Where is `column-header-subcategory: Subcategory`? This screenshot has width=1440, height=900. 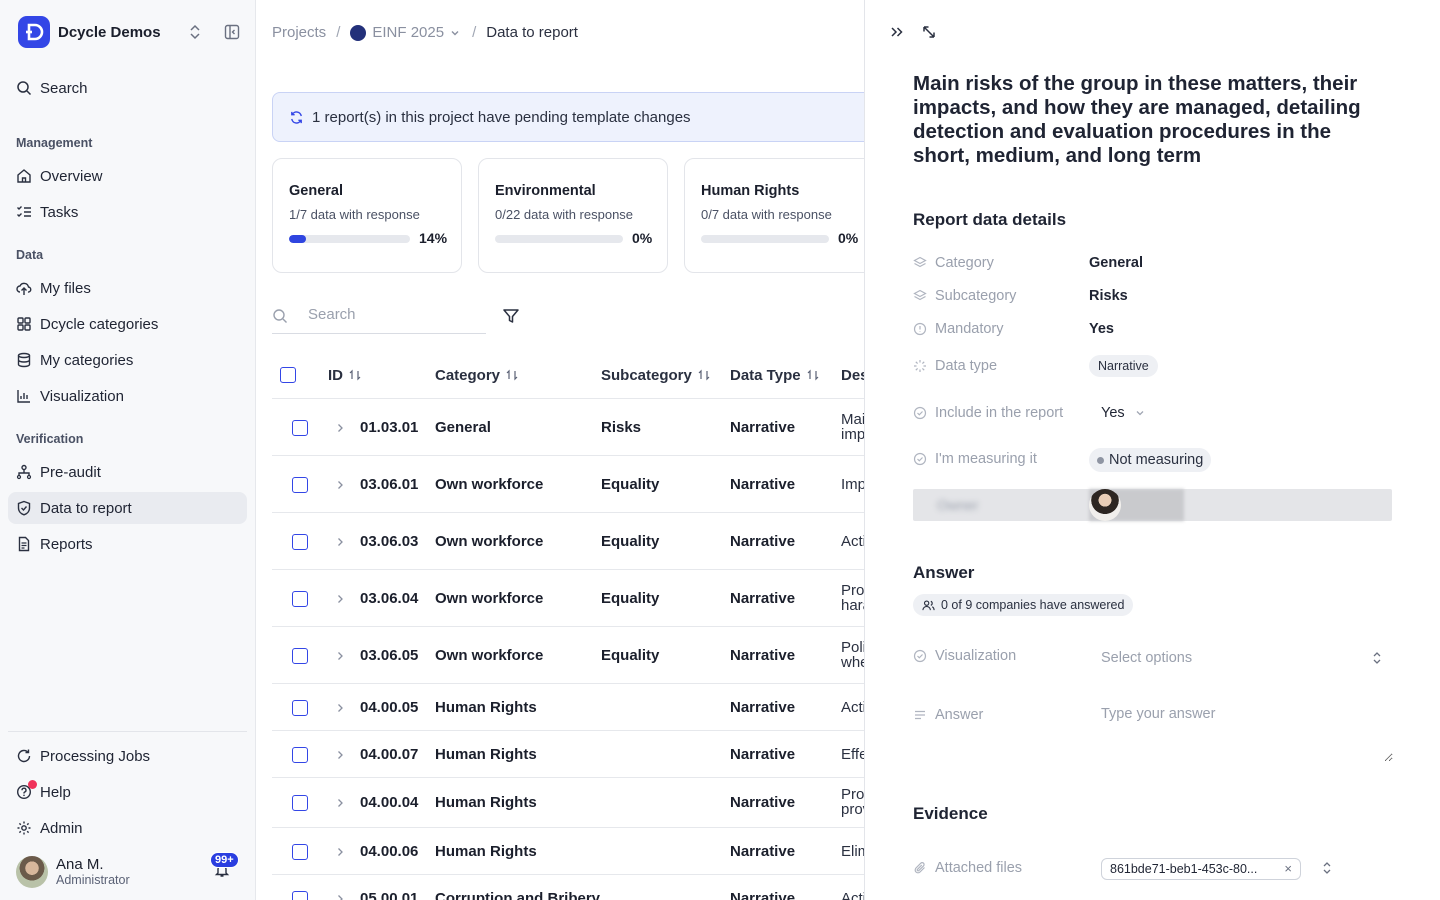
column-header-subcategory: Subcategory is located at coordinates (655, 375).